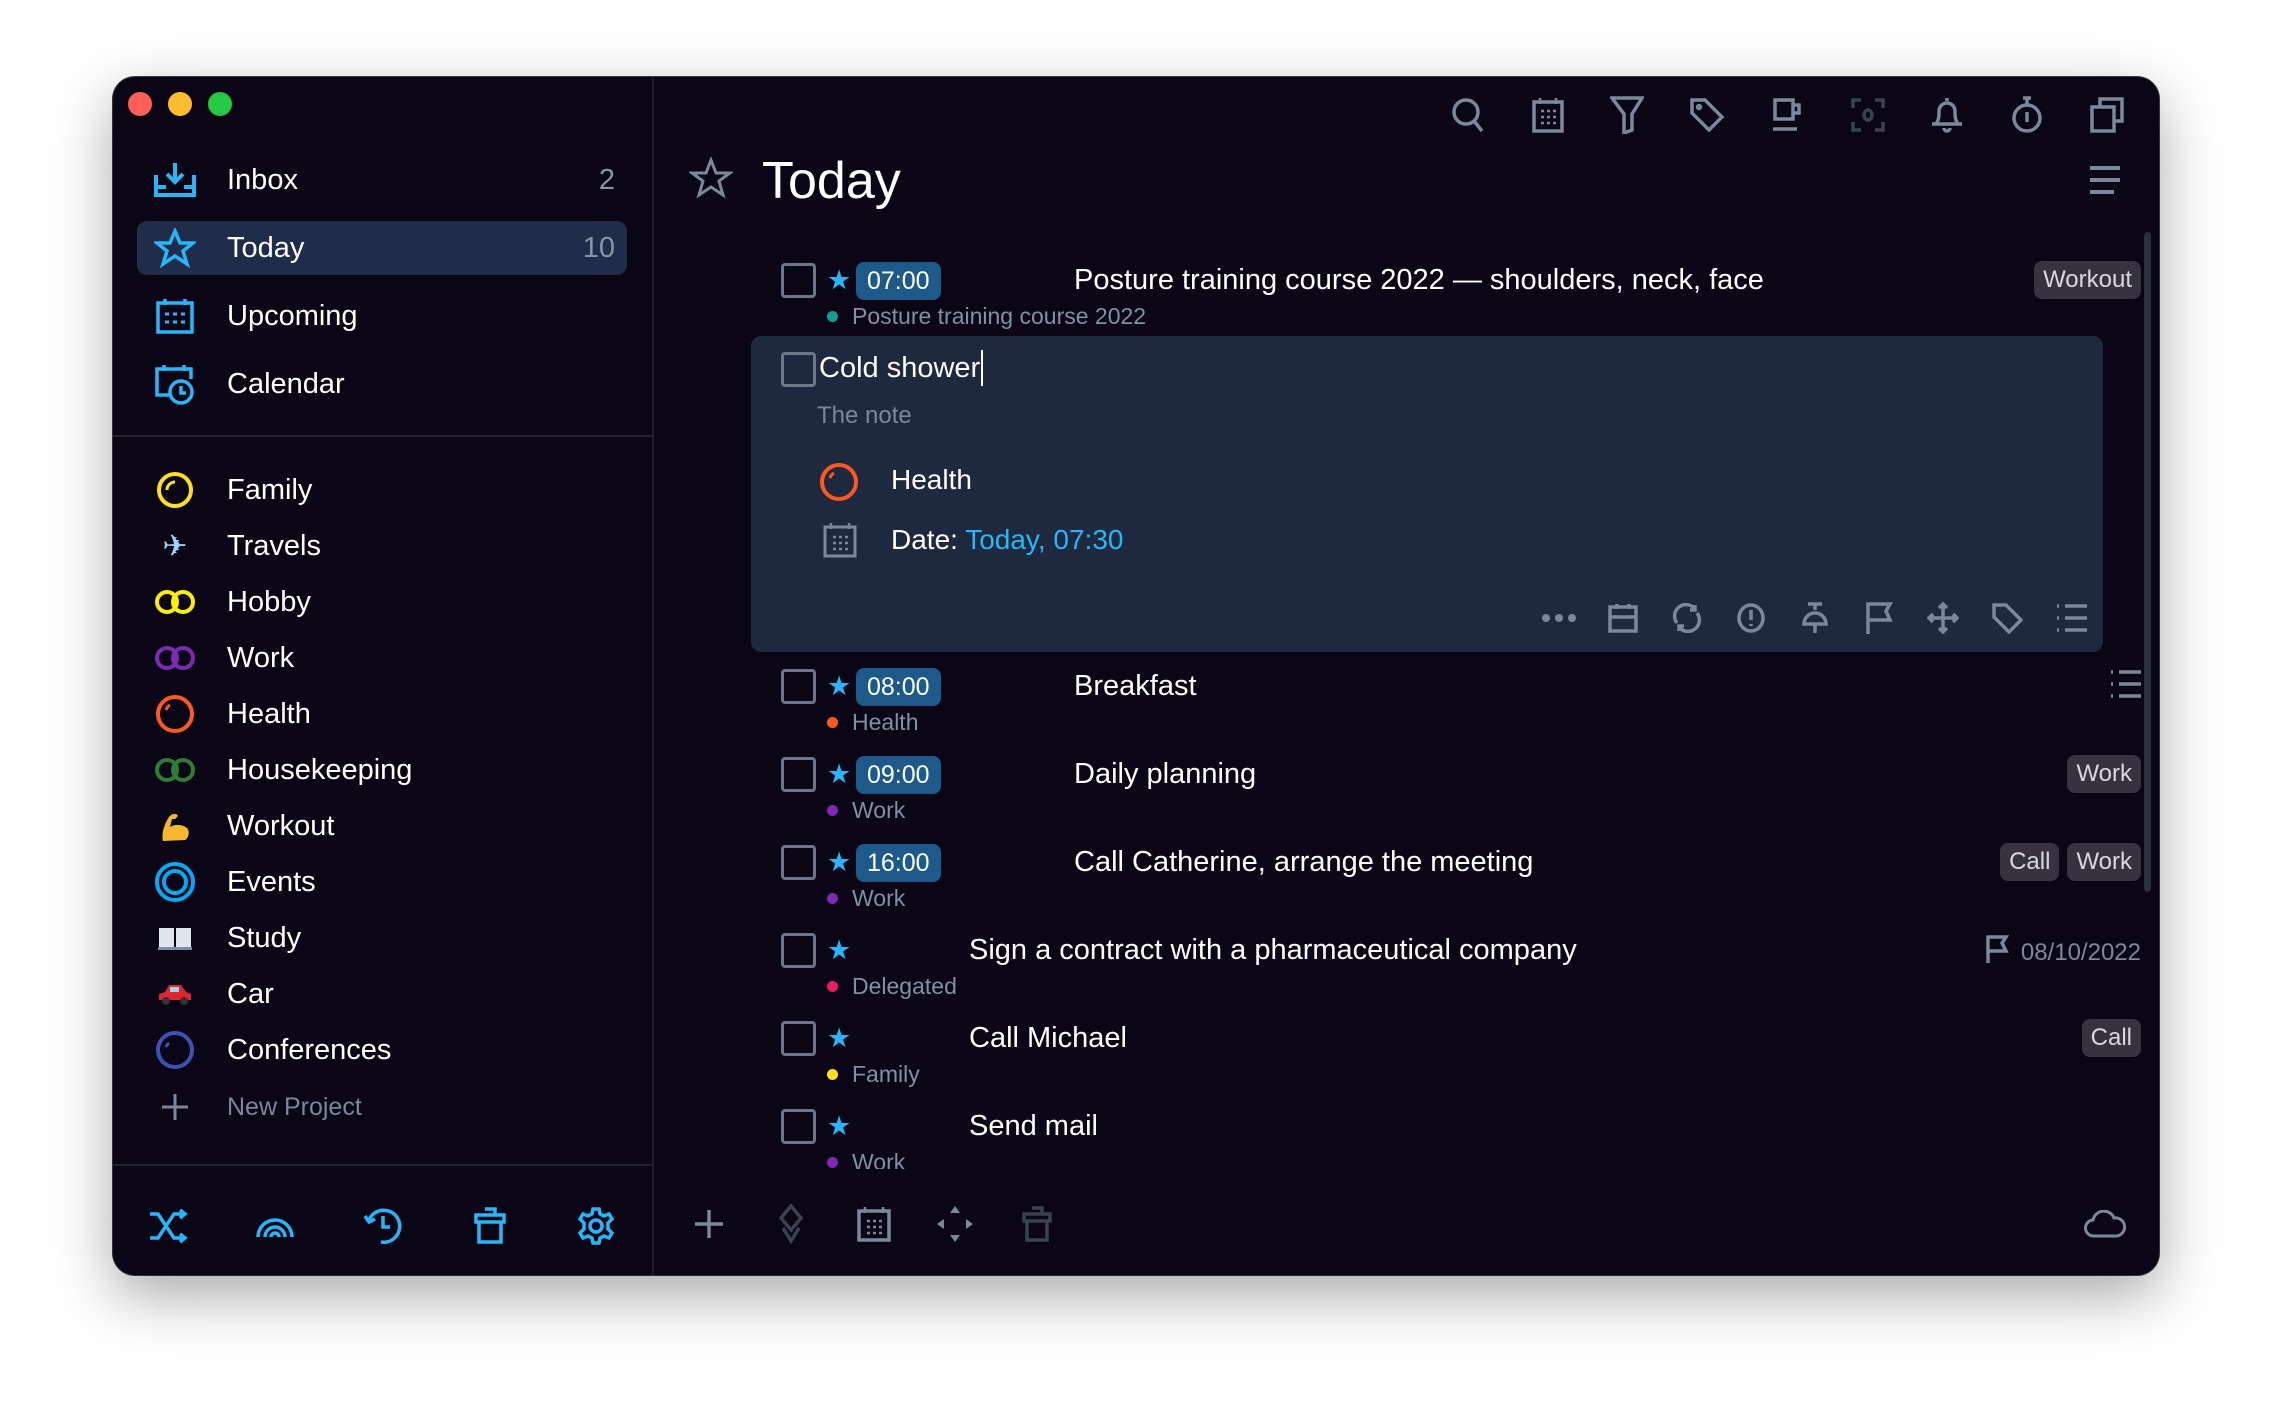 The width and height of the screenshot is (2272, 1424). I want to click on project-travels: ✈ Travels, so click(382, 546).